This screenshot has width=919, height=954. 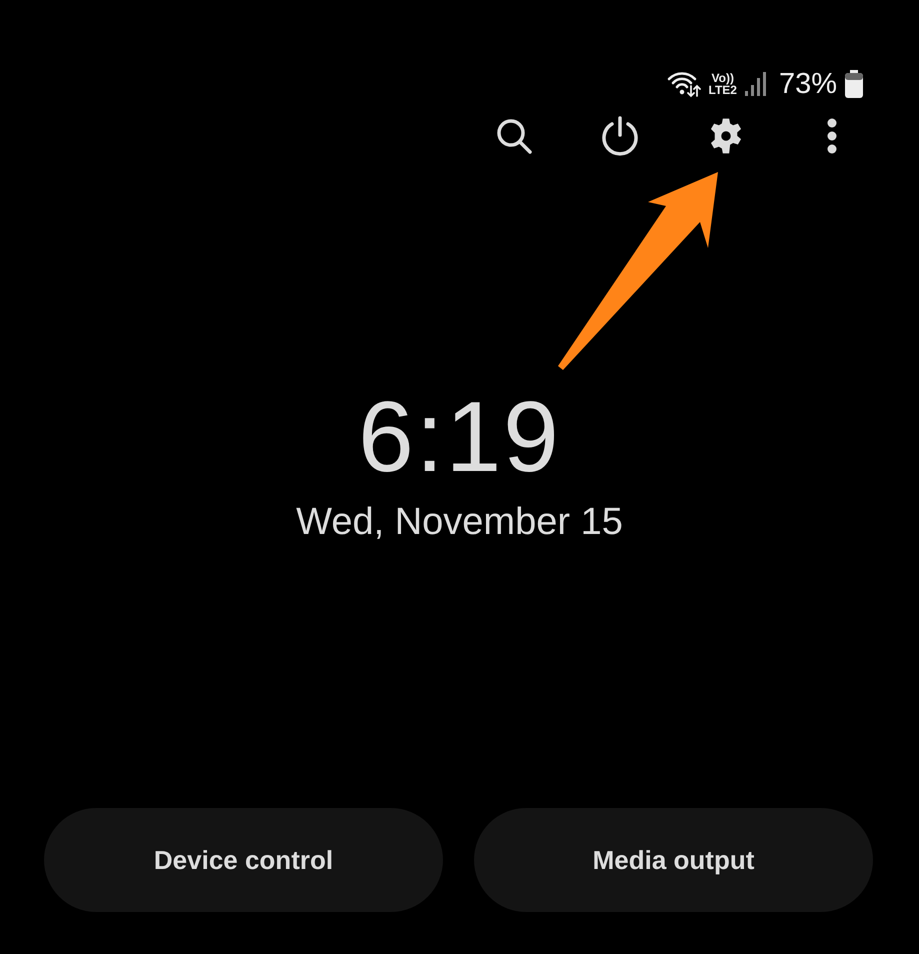 I want to click on more-icon, so click(x=832, y=136).